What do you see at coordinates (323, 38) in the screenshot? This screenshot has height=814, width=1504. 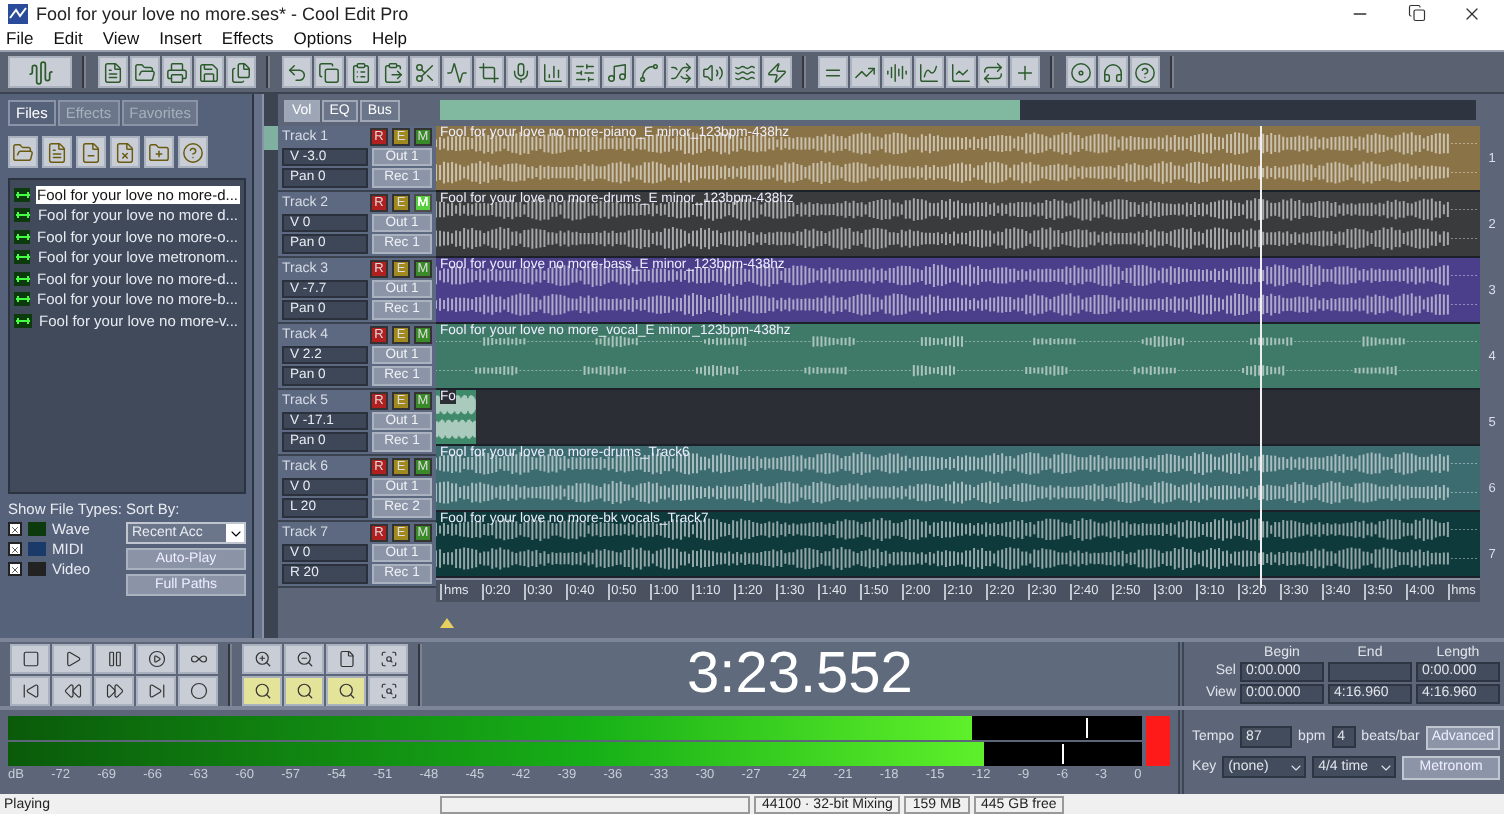 I see `menu-item: Options` at bounding box center [323, 38].